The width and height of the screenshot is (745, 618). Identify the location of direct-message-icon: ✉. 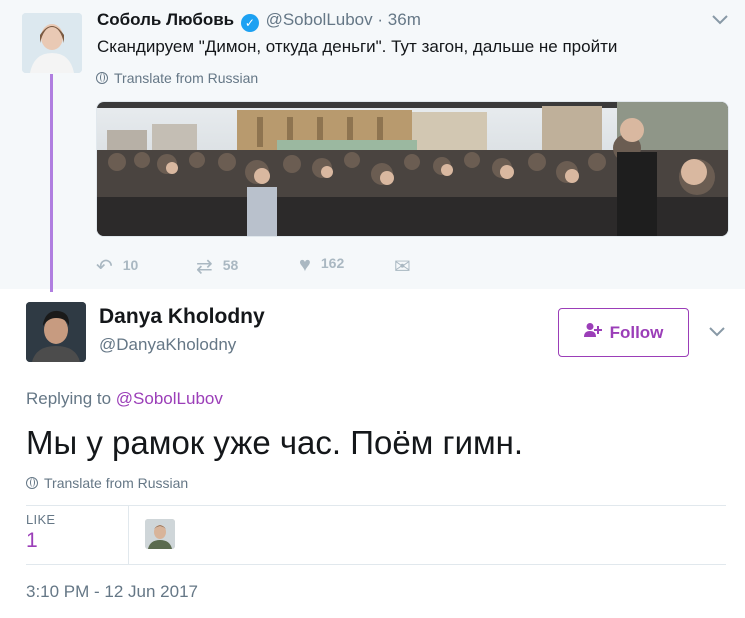
(402, 267).